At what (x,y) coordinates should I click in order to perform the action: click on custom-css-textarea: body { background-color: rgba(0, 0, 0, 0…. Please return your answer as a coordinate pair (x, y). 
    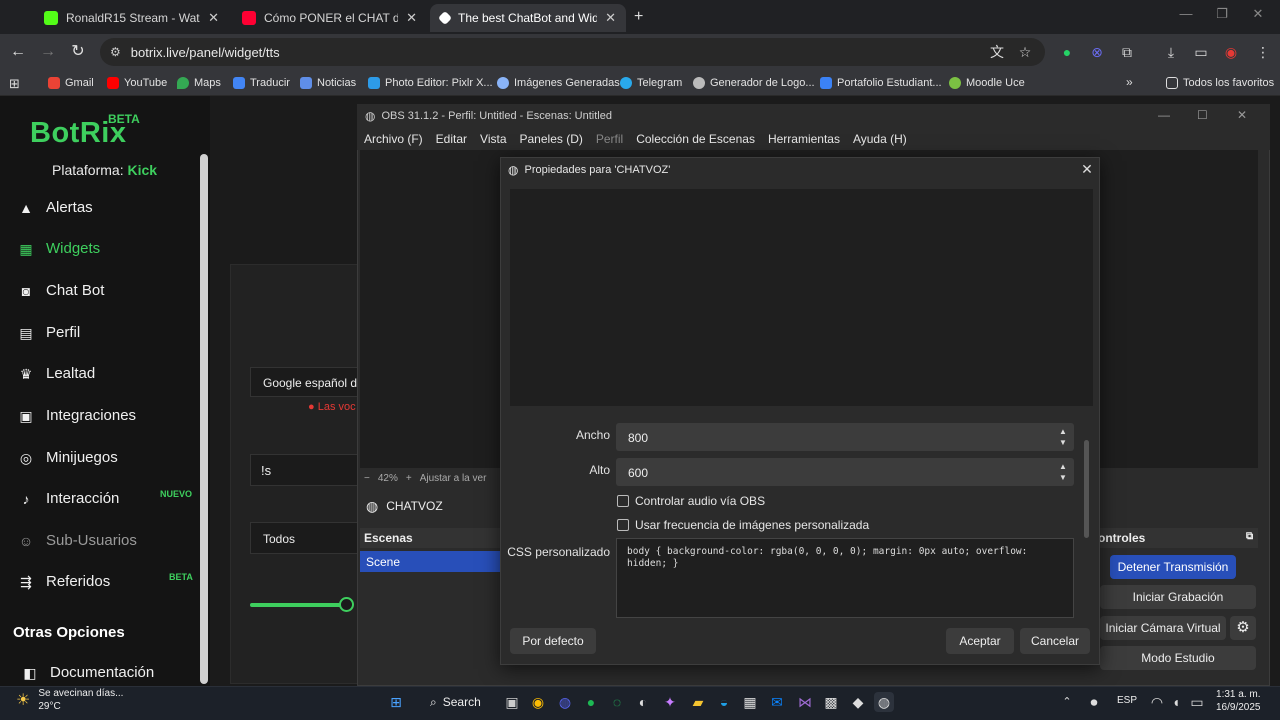
    Looking at the image, I should click on (845, 578).